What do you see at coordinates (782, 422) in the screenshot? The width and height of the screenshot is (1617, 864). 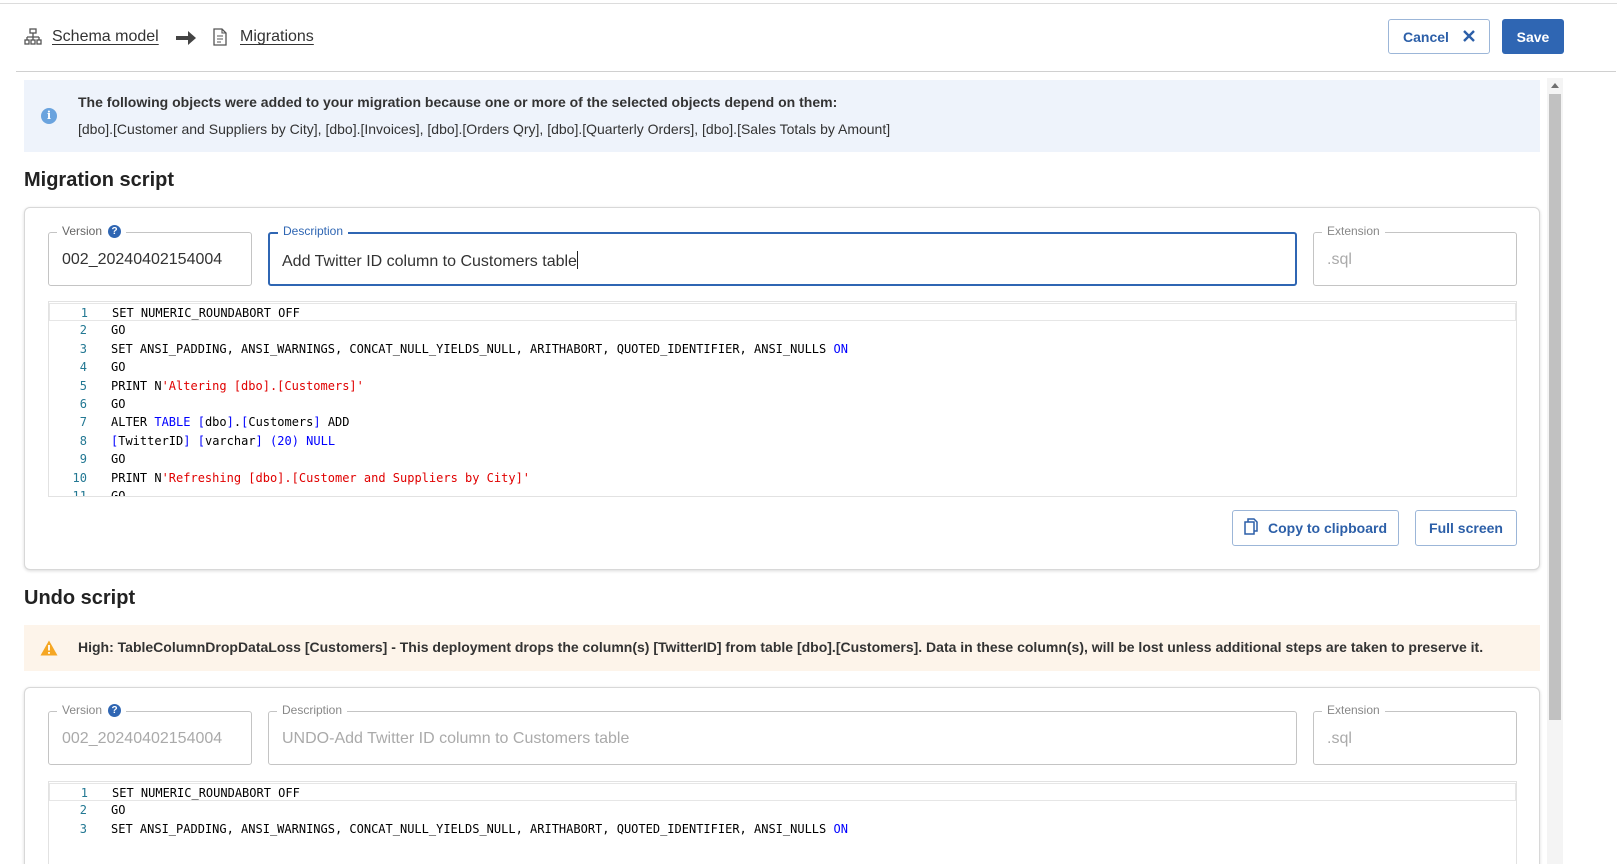 I see `code-line: 7 ALTER TABLE [dbo].[Customers] ADD` at bounding box center [782, 422].